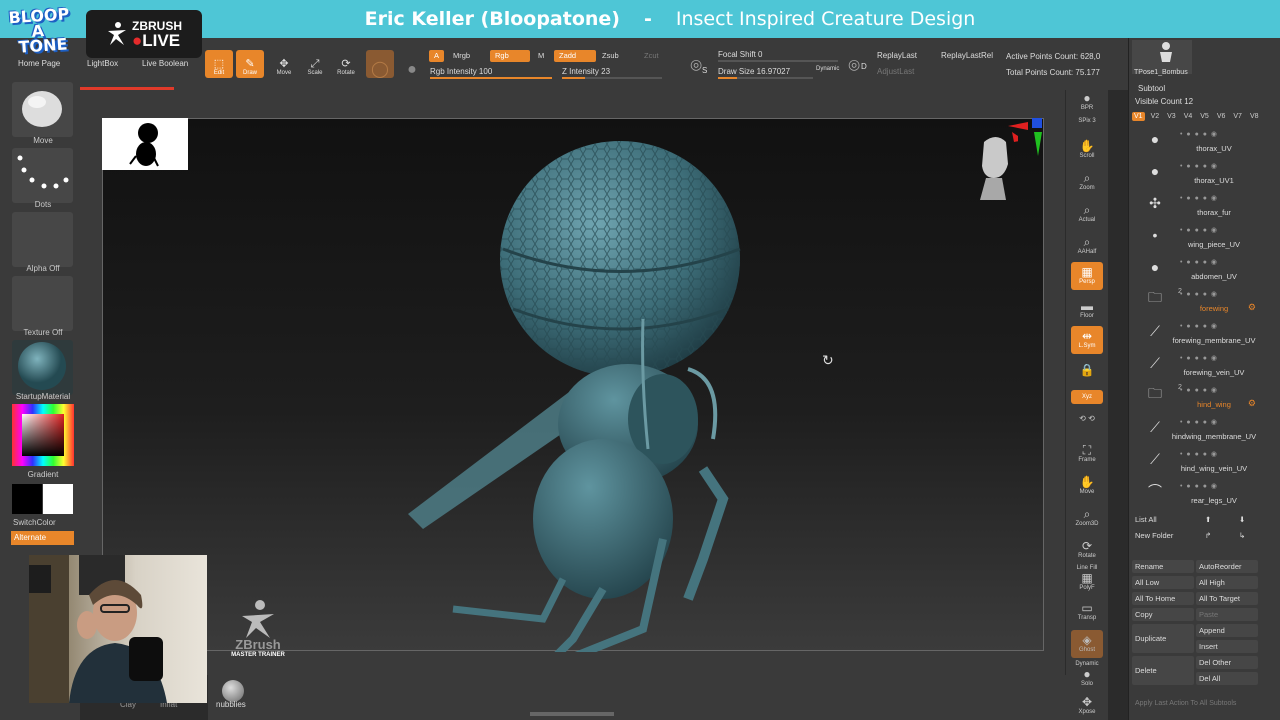  I want to click on spix-slider: SPix 3, so click(1087, 121).